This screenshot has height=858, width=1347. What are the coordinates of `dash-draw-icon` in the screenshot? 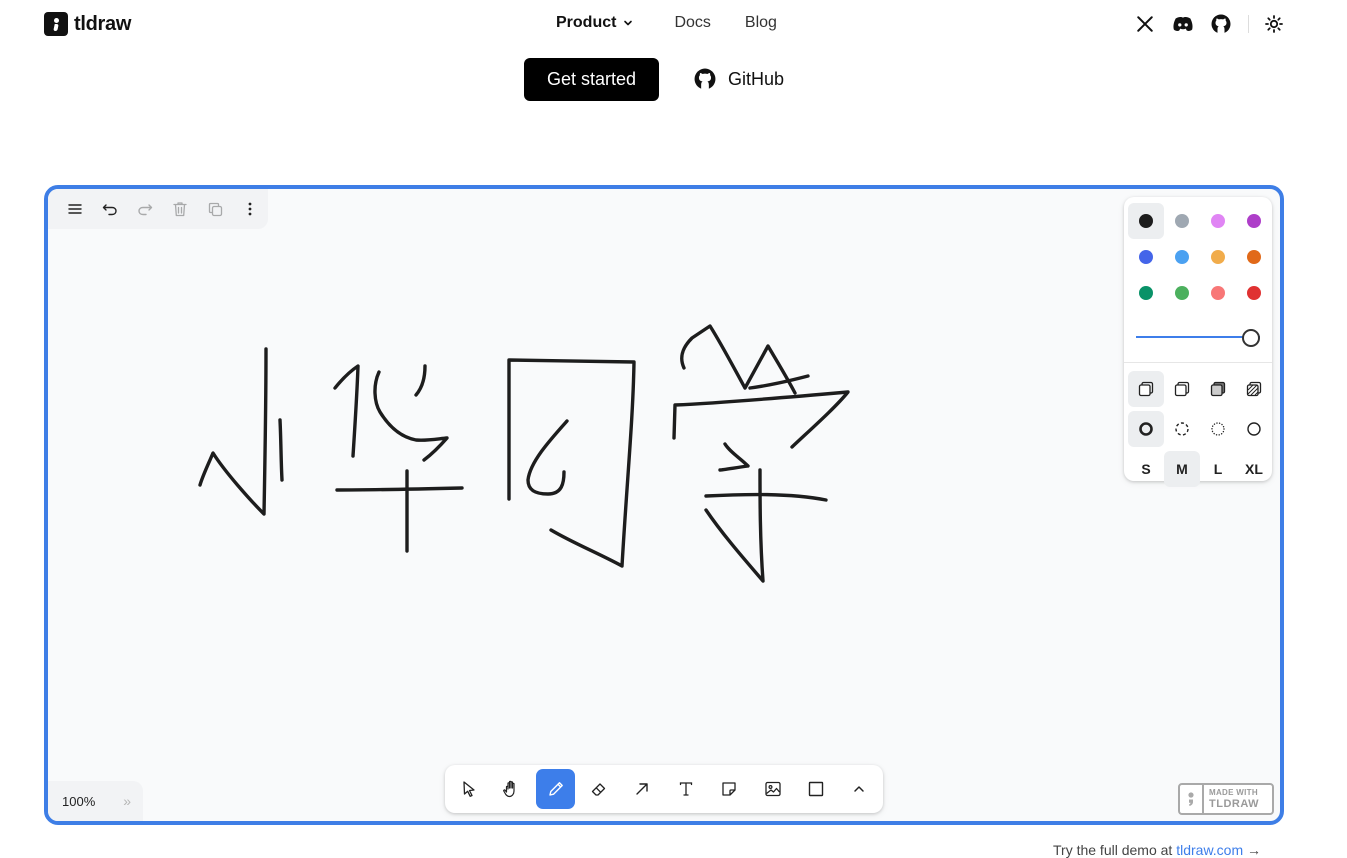 It's located at (1146, 429).